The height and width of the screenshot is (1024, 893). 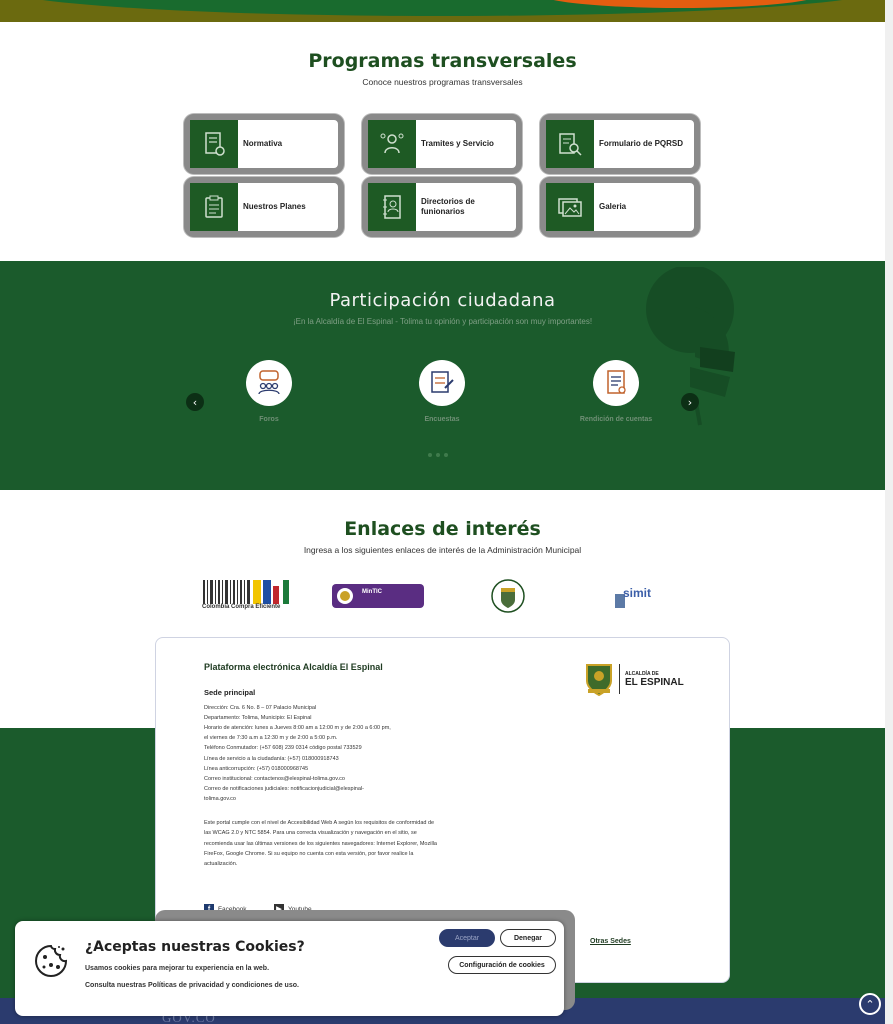 I want to click on participacion-item-rendicion, so click(x=616, y=383).